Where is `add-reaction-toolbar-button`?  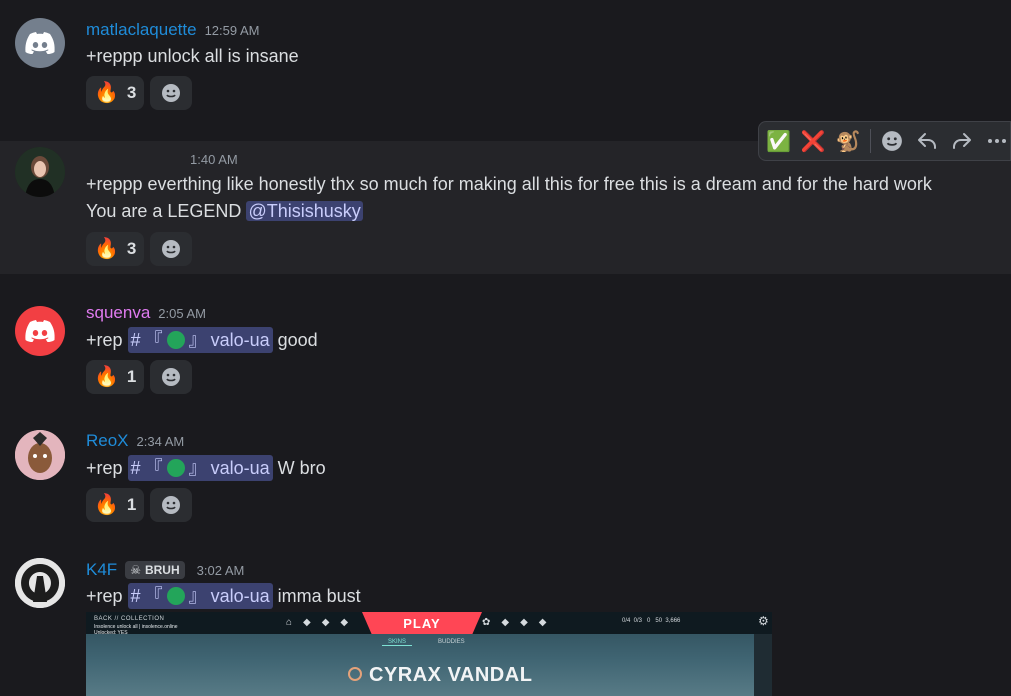
add-reaction-toolbar-button is located at coordinates (892, 141).